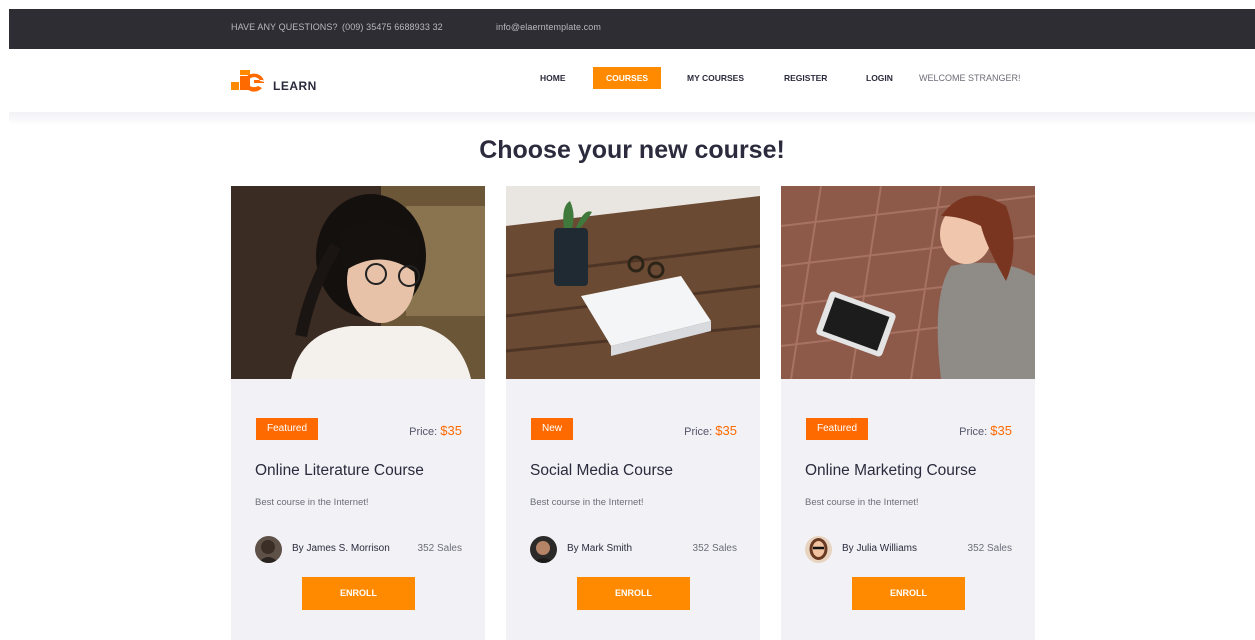 The height and width of the screenshot is (640, 1255). What do you see at coordinates (392, 27) in the screenshot?
I see `phone-number: (009) 35475 6688933 32` at bounding box center [392, 27].